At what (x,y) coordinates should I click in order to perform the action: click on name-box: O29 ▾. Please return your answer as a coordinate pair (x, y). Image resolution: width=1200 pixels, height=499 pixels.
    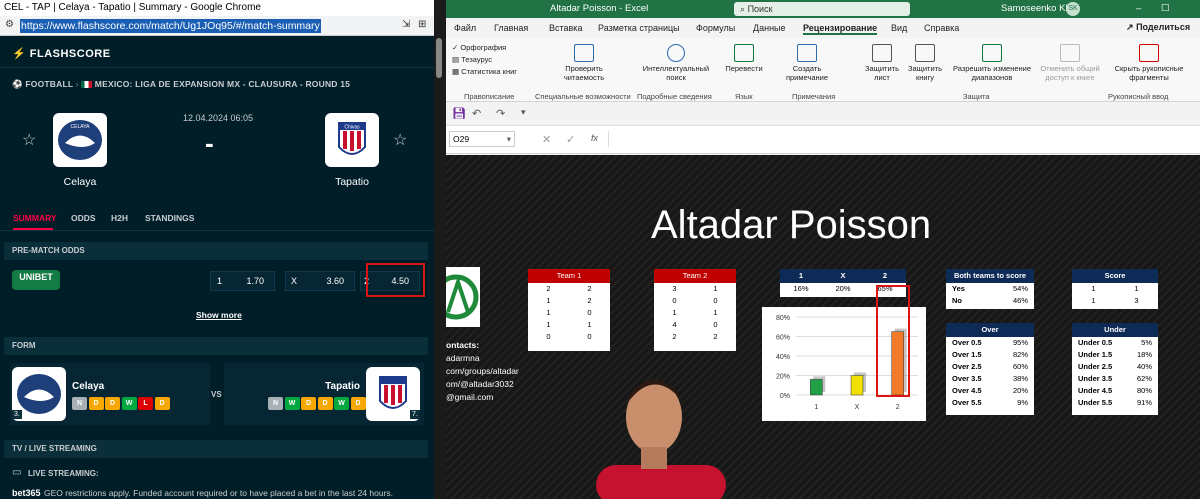
    Looking at the image, I should click on (482, 139).